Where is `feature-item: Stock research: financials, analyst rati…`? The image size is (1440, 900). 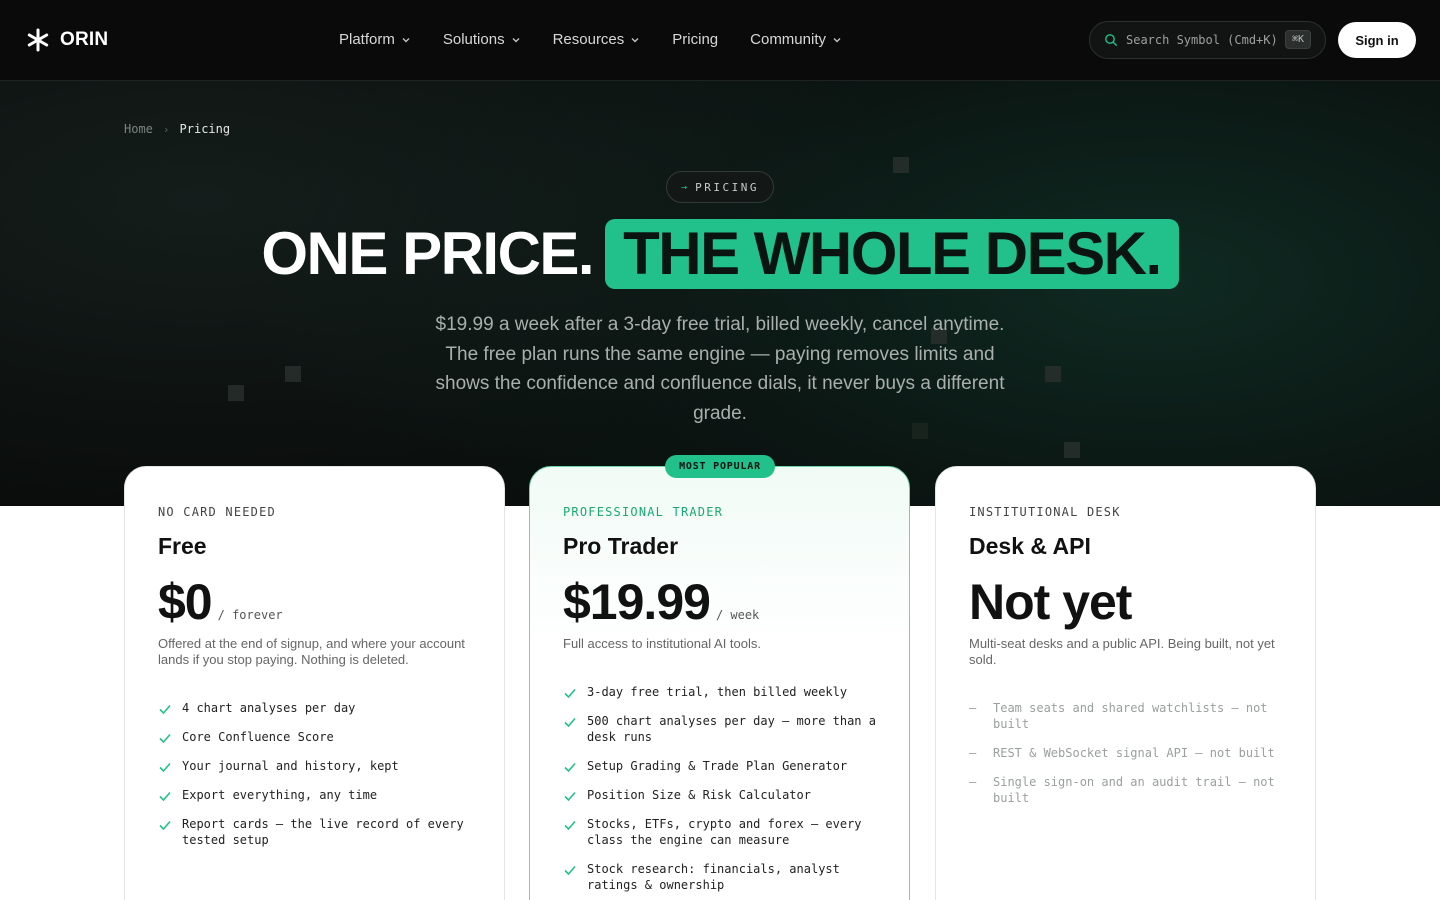 feature-item: Stock research: financials, analyst rati… is located at coordinates (719, 877).